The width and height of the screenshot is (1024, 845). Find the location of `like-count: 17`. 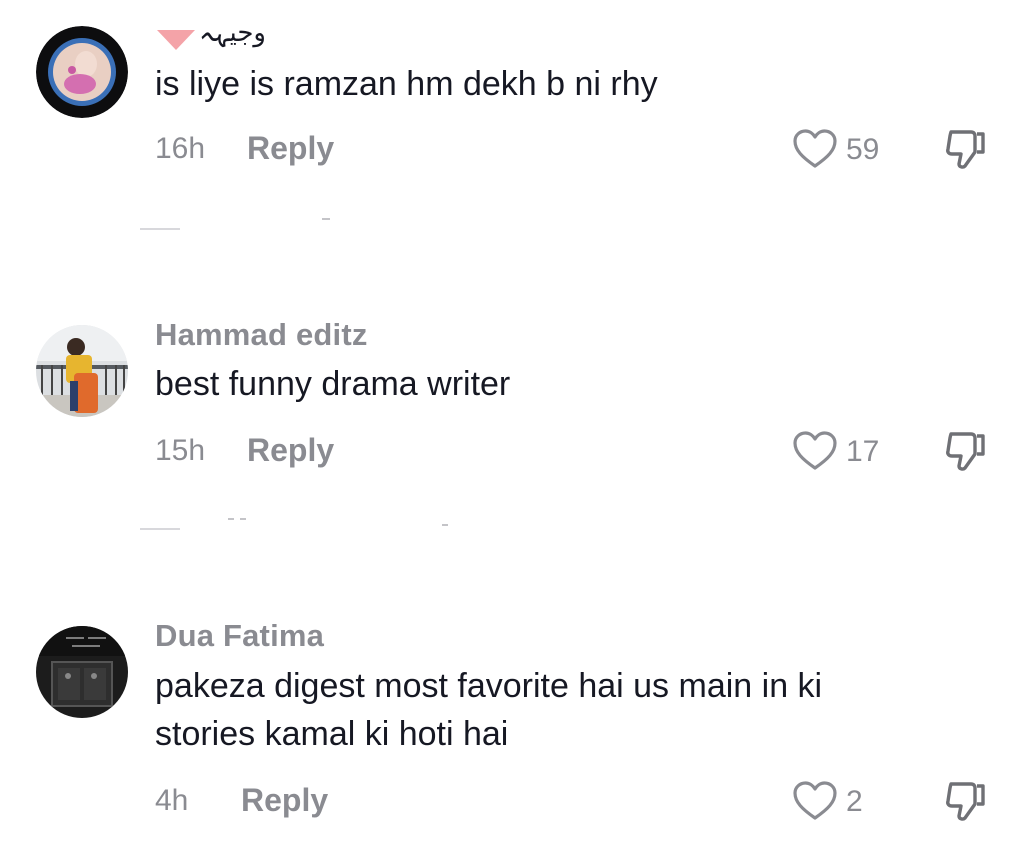

like-count: 17 is located at coordinates (863, 451).